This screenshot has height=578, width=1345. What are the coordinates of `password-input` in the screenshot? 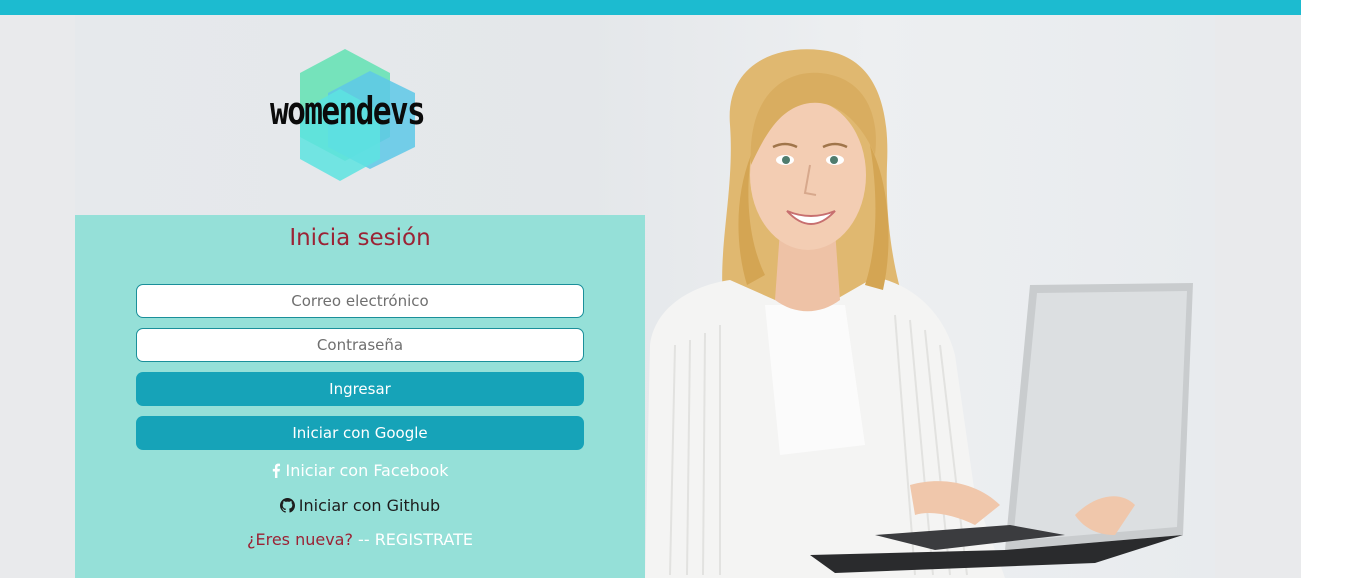 It's located at (360, 345).